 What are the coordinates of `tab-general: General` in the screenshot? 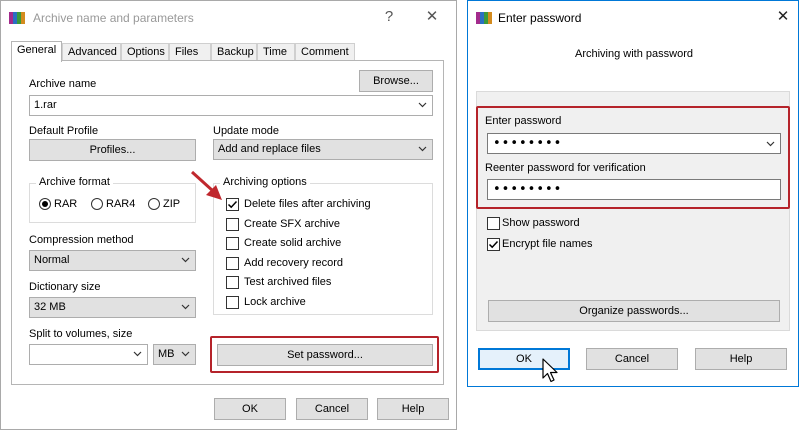 It's located at (36, 51).